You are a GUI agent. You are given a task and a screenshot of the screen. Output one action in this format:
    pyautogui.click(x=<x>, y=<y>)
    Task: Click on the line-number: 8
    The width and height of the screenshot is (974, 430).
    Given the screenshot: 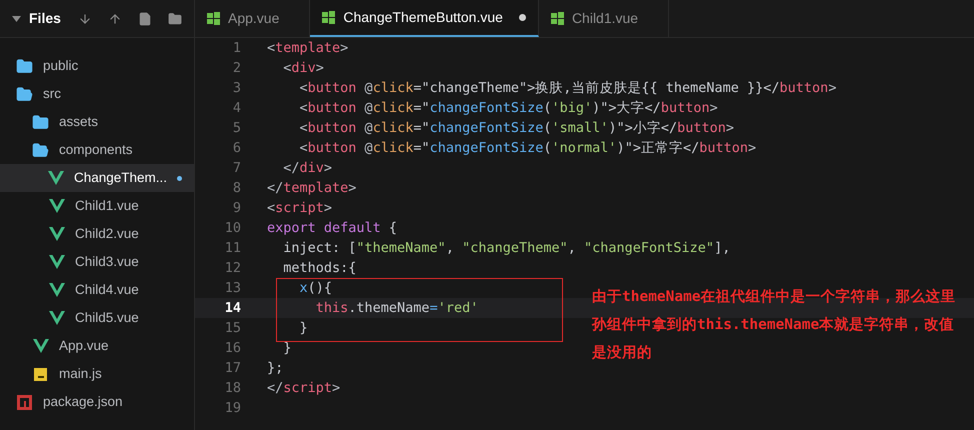 What is the action you would take?
    pyautogui.click(x=236, y=188)
    